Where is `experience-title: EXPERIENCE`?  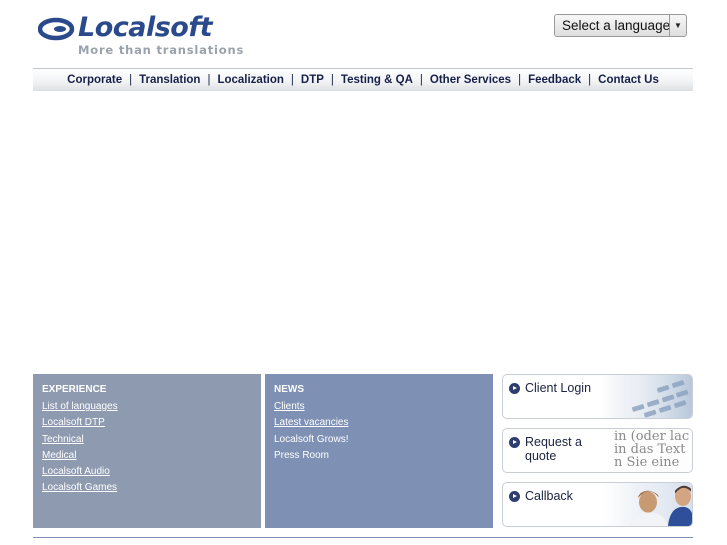
experience-title: EXPERIENCE is located at coordinates (74, 389).